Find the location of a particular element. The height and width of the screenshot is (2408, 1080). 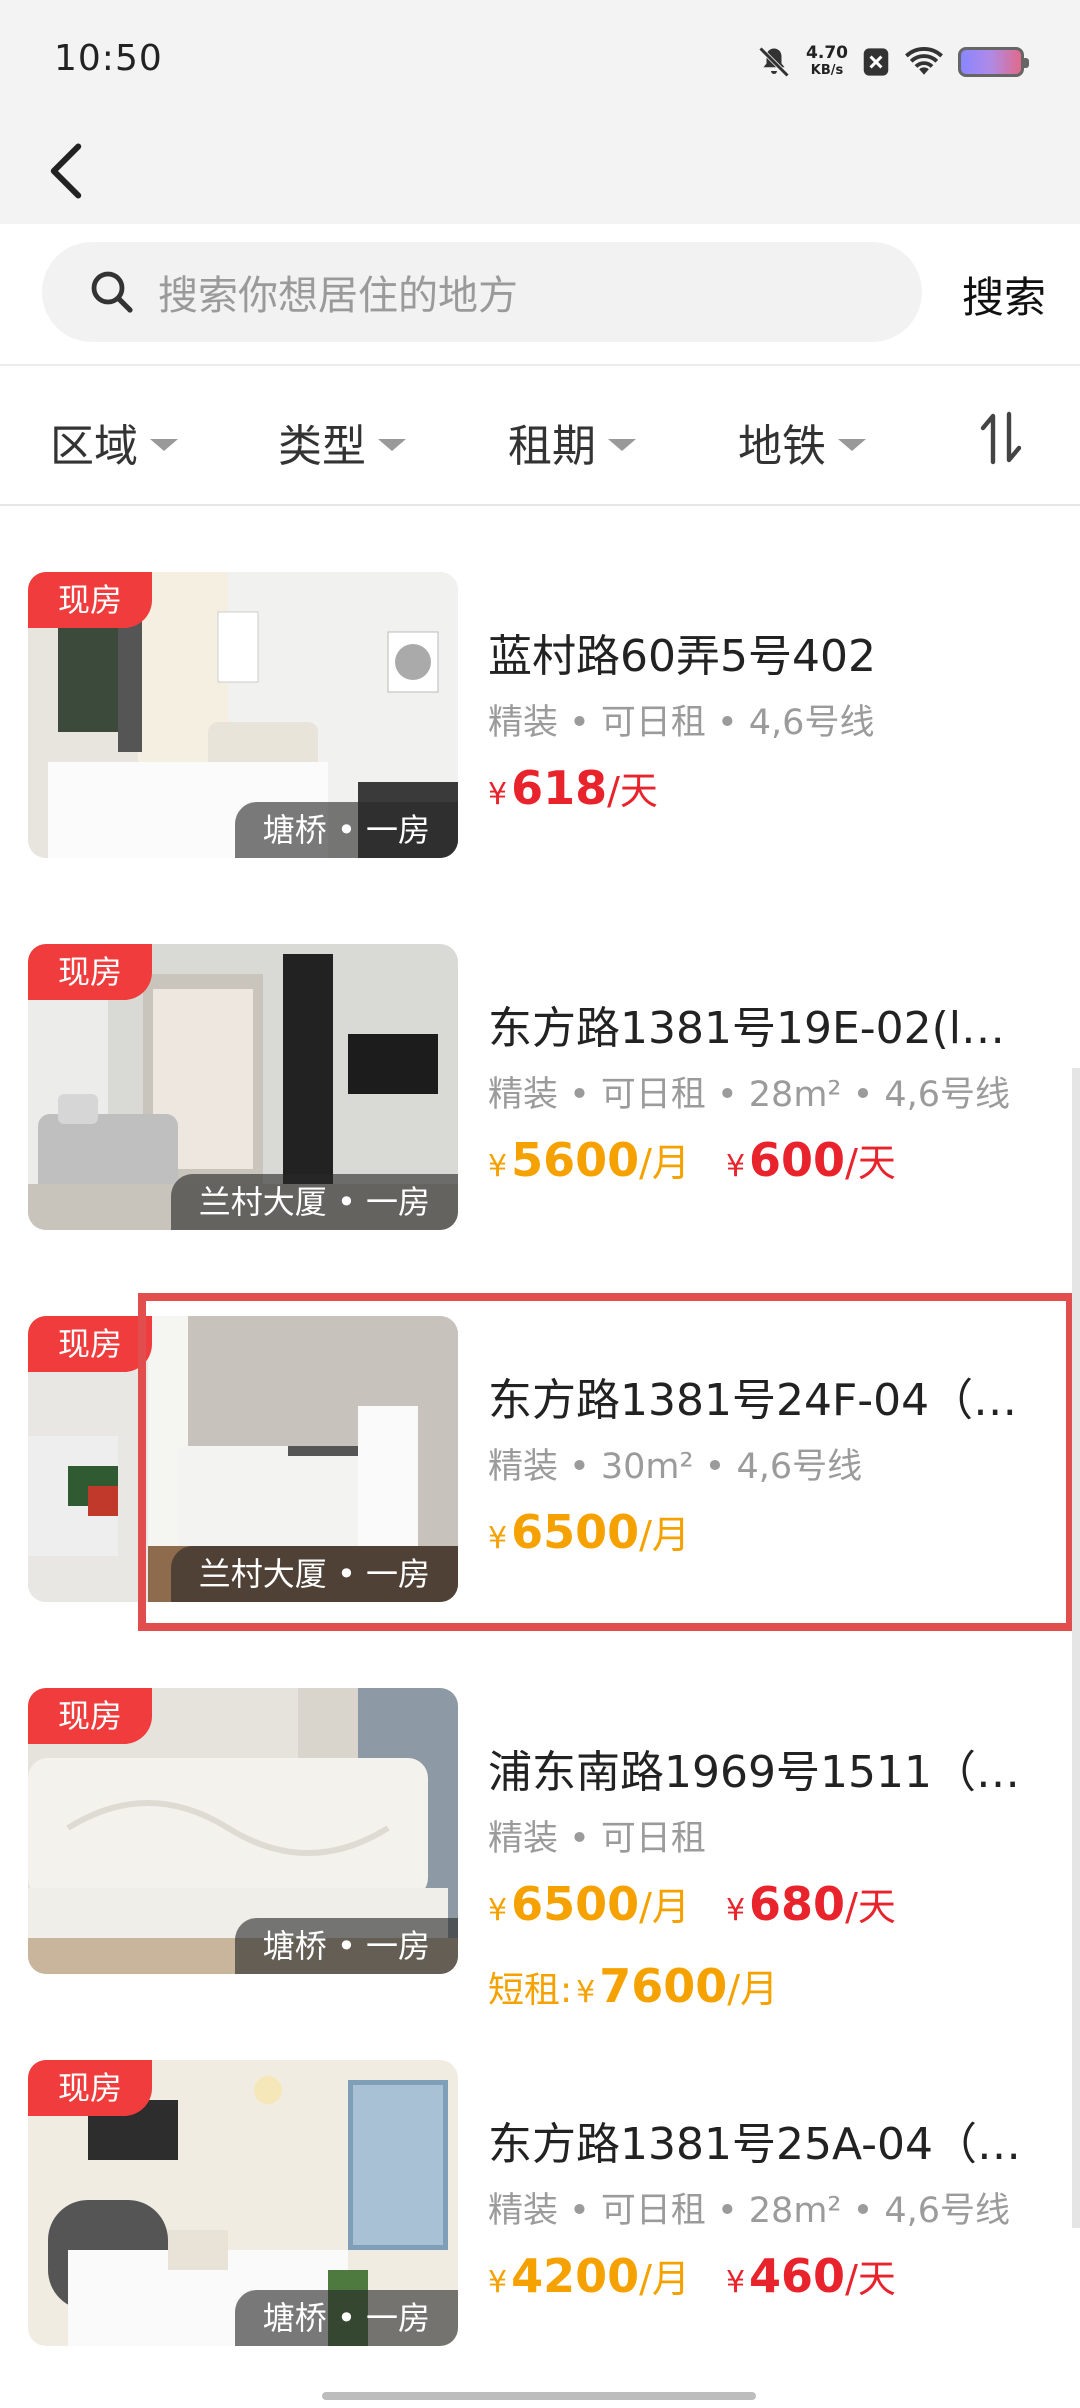

daily-price: ¥ 680 /天 is located at coordinates (811, 1903).